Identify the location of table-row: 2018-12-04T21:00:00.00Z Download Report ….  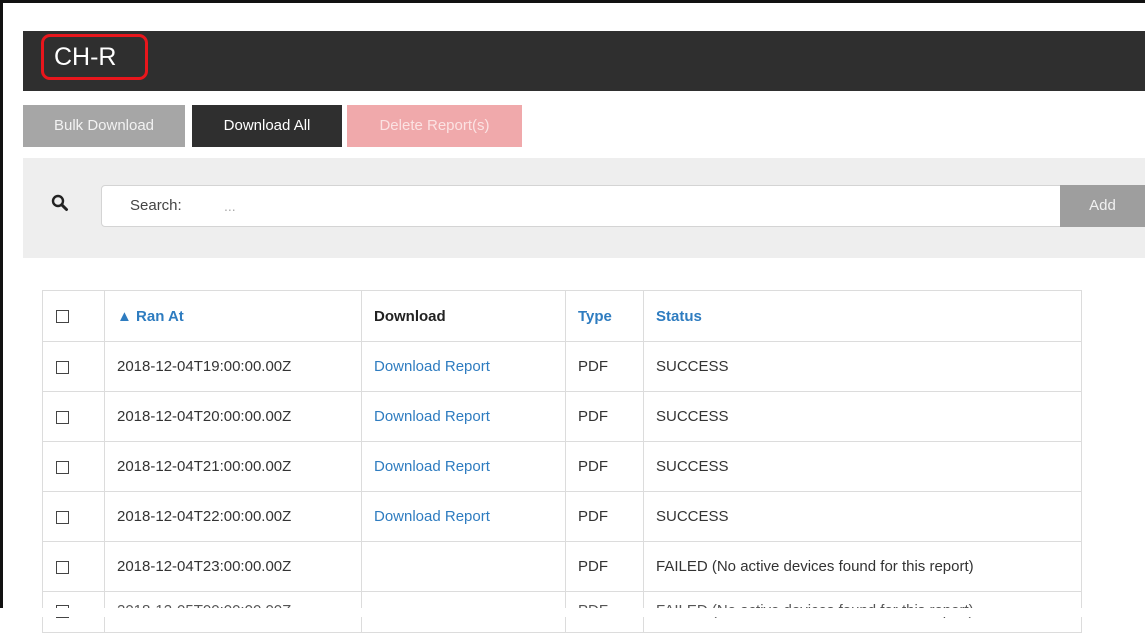
(562, 466).